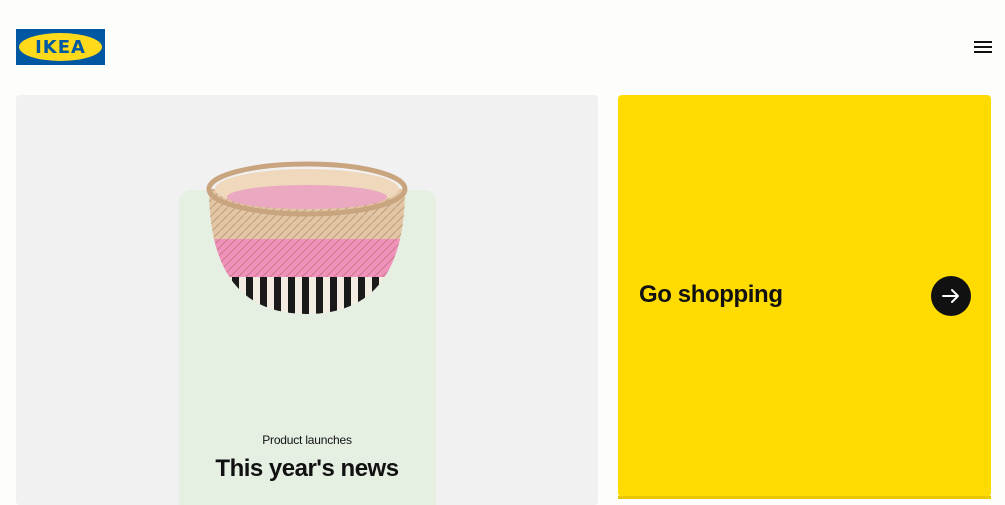 This screenshot has height=505, width=1005. Describe the element at coordinates (307, 237) in the screenshot. I see `woven-basket-image` at that location.